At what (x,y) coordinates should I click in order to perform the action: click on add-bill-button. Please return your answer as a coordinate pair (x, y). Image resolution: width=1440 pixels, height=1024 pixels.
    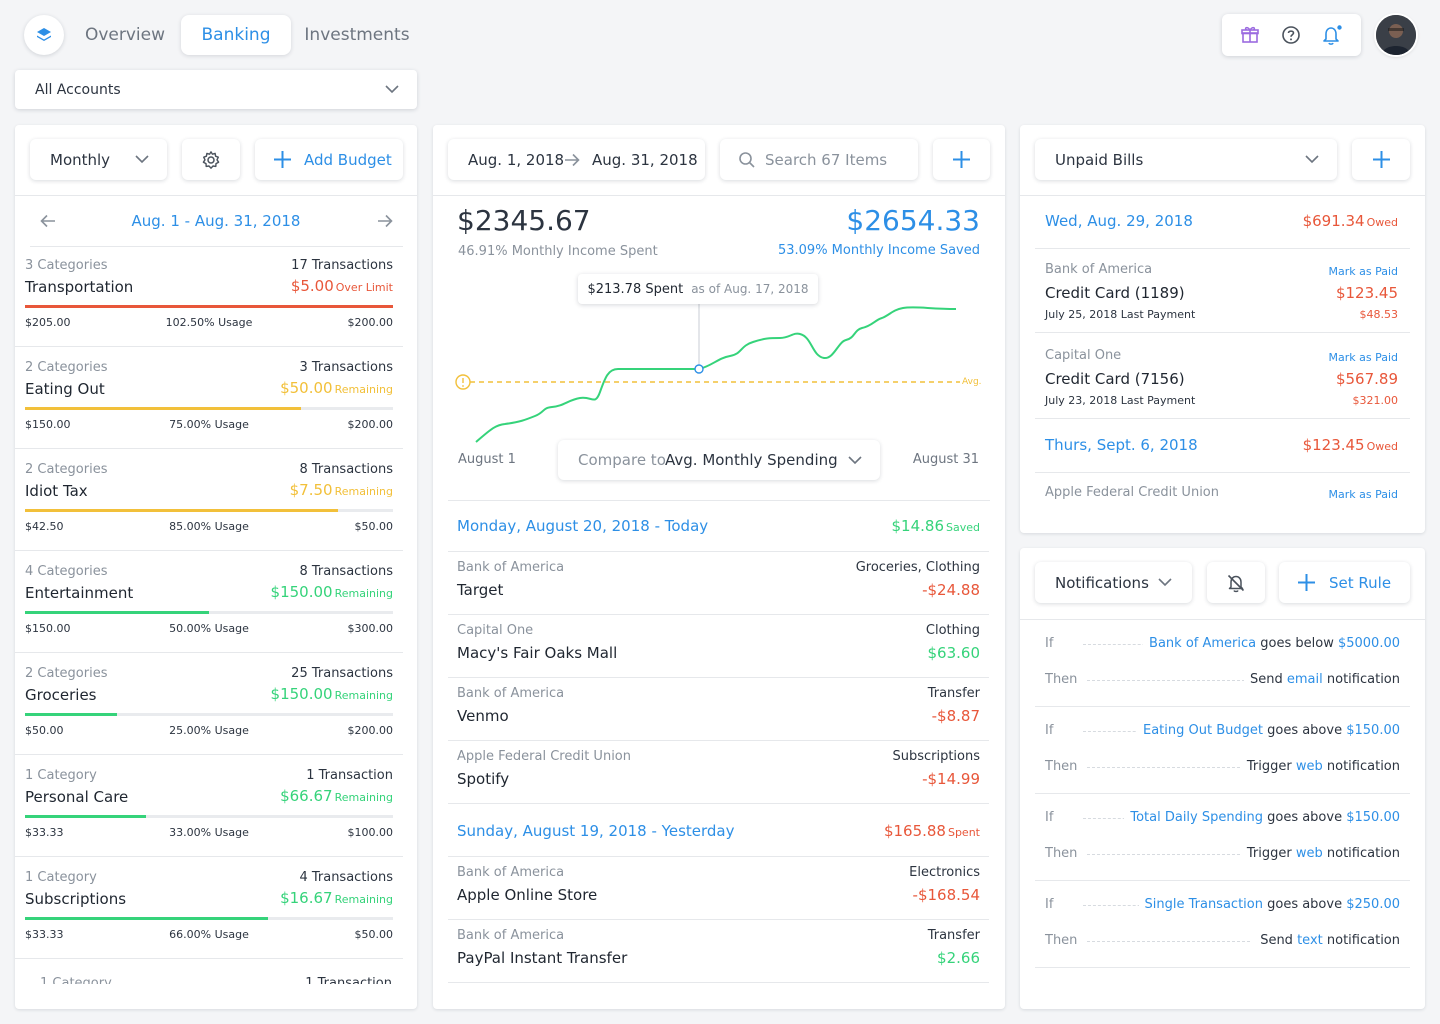
    Looking at the image, I should click on (1381, 159).